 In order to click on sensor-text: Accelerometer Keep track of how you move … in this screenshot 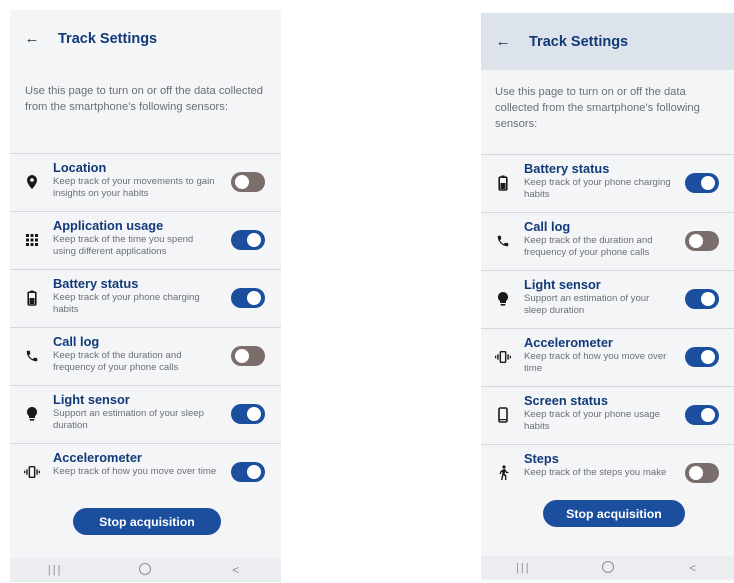, I will do `click(597, 355)`.